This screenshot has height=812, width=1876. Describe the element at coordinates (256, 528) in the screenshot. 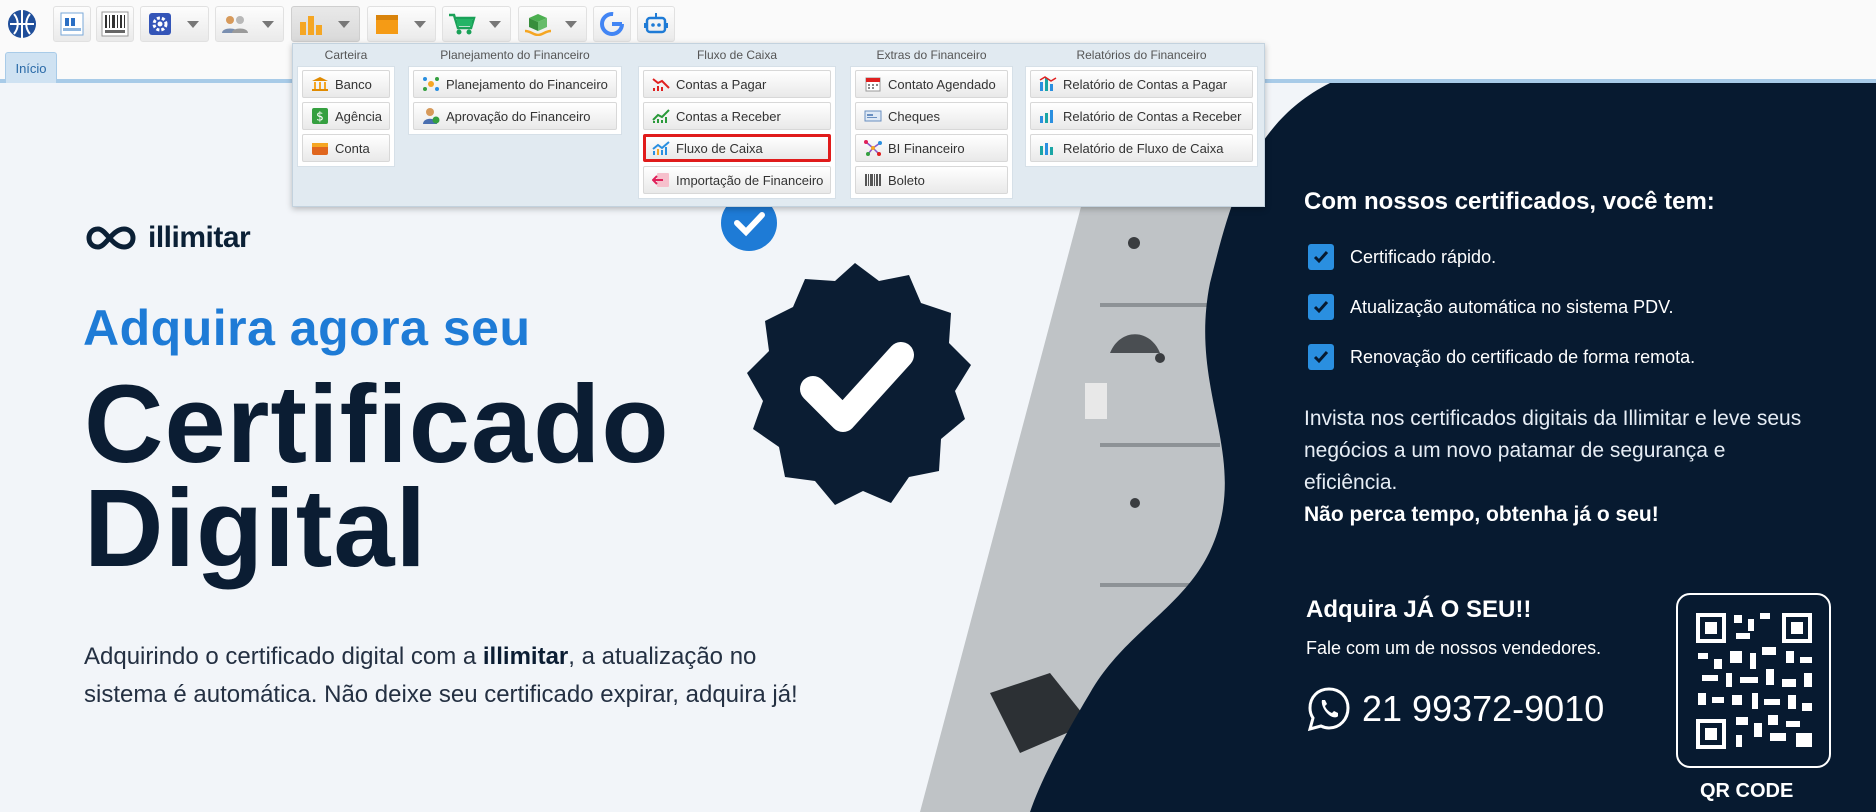

I see `heading-line-2: Digital` at that location.